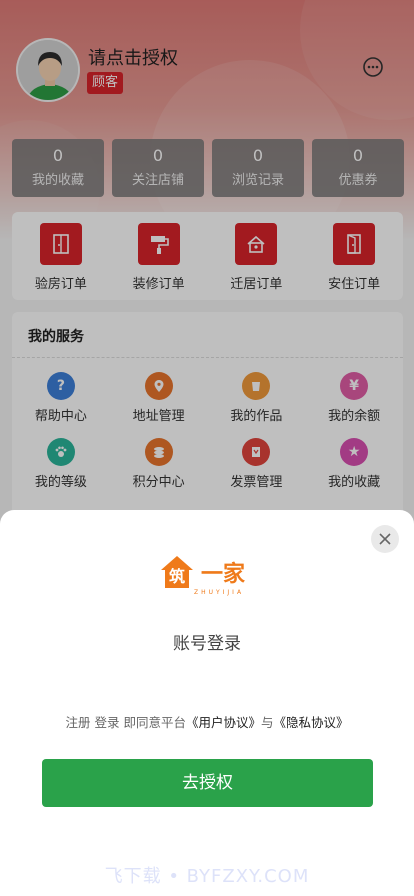 The image size is (414, 896). What do you see at coordinates (223, 574) in the screenshot?
I see `svg-text: 一家` at bounding box center [223, 574].